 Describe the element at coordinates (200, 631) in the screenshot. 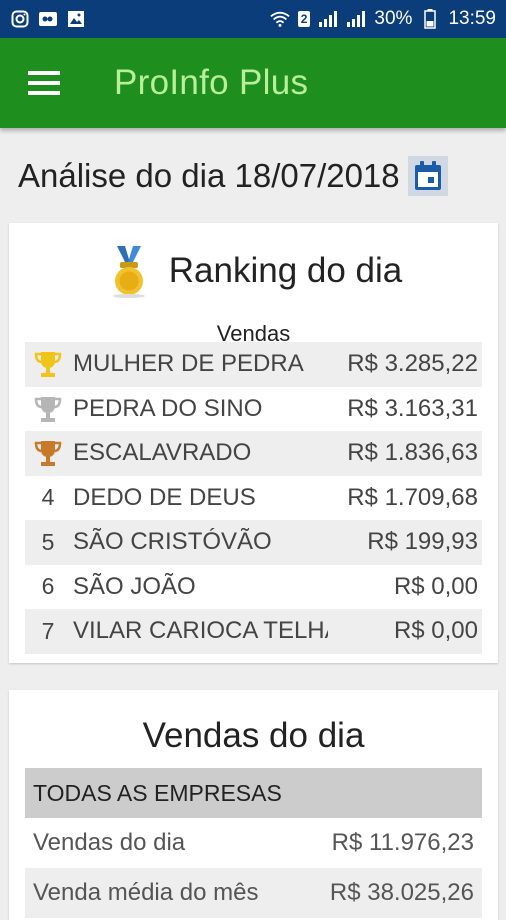

I see `store-name: VILAR CARIOCA TELHA` at that location.